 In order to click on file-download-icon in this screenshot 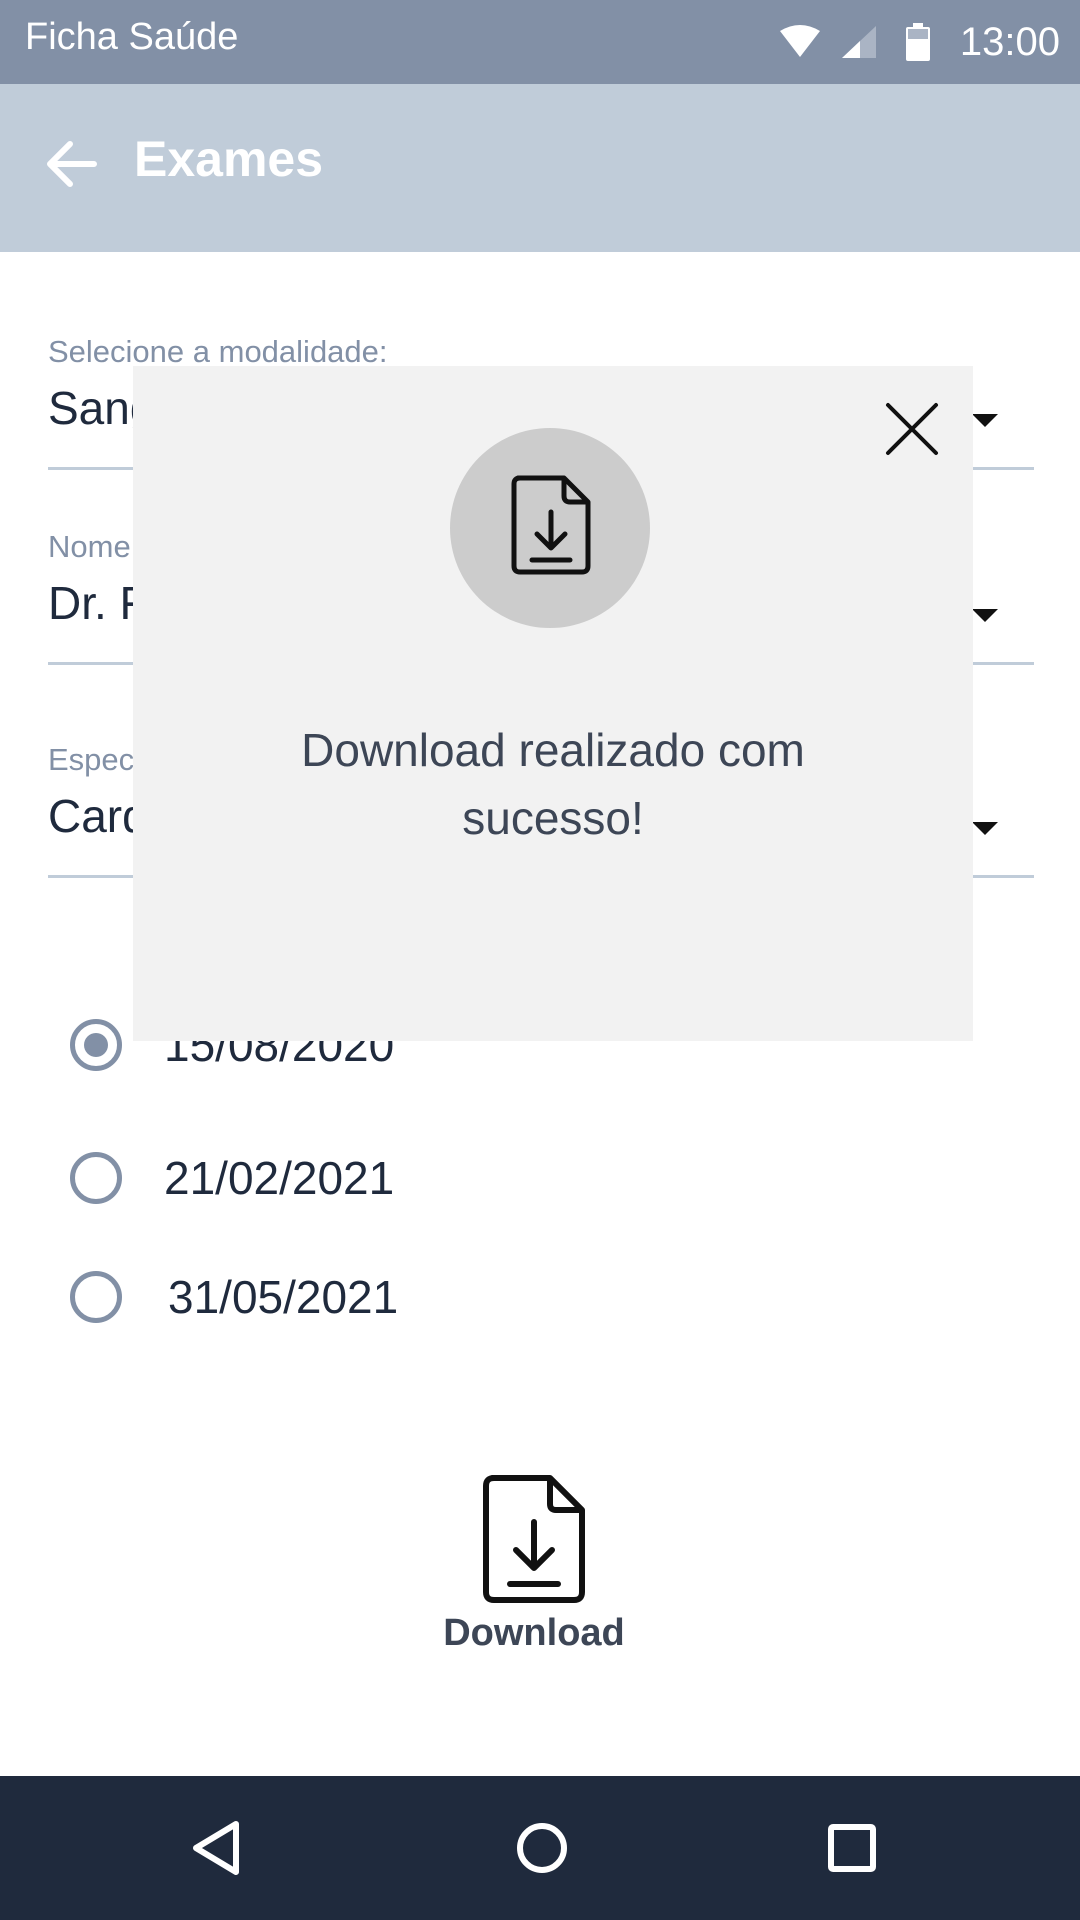, I will do `click(551, 525)`.